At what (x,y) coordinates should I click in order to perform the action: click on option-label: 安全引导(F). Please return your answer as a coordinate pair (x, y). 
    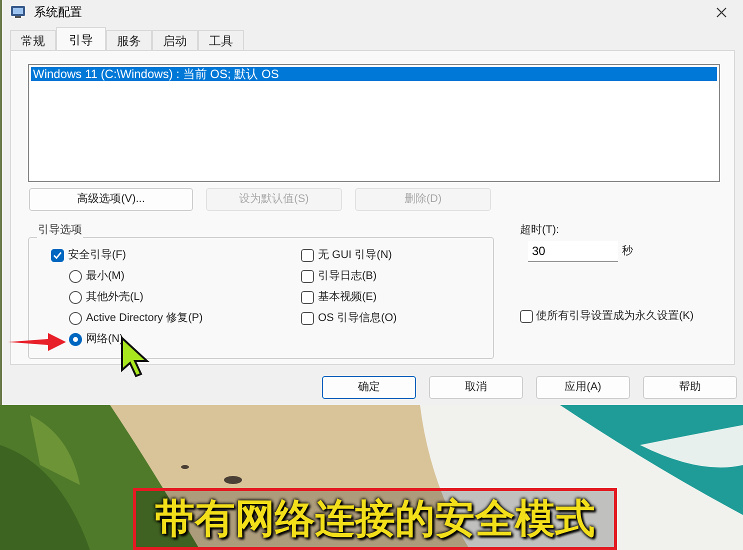
    Looking at the image, I should click on (97, 255).